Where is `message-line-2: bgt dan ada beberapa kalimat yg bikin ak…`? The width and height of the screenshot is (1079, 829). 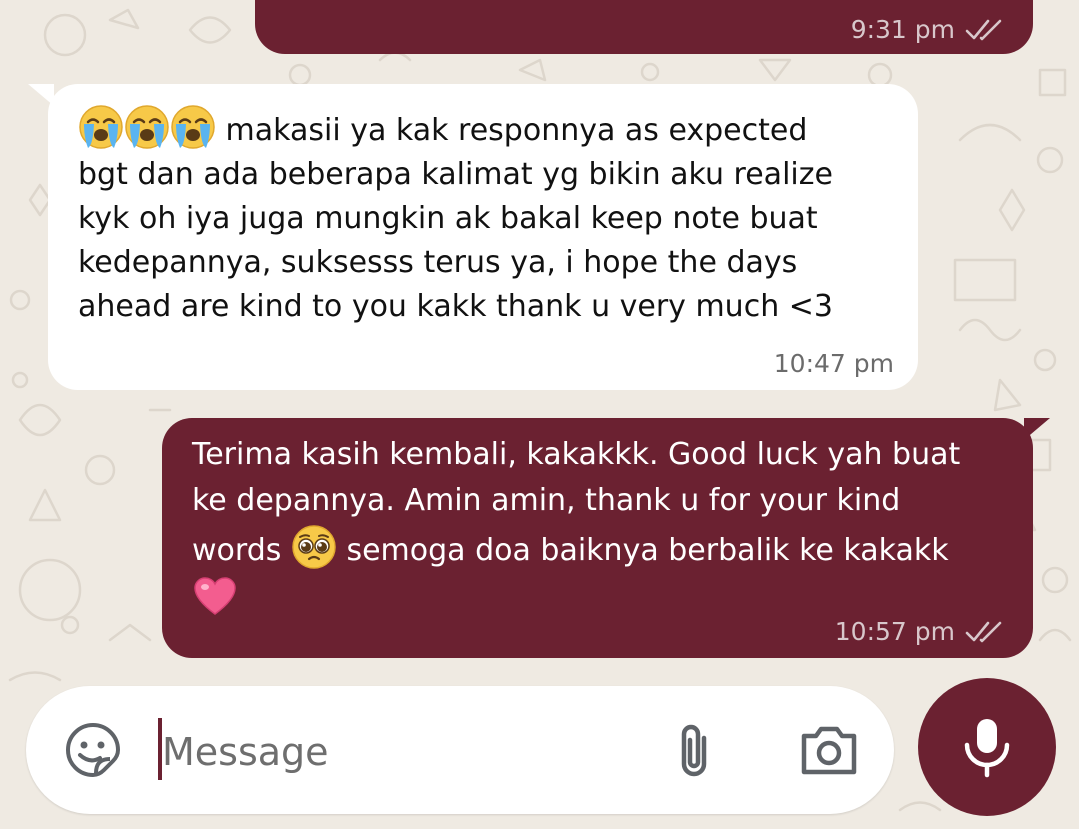
message-line-2: bgt dan ada beberapa kalimat yg bikin ak… is located at coordinates (455, 174).